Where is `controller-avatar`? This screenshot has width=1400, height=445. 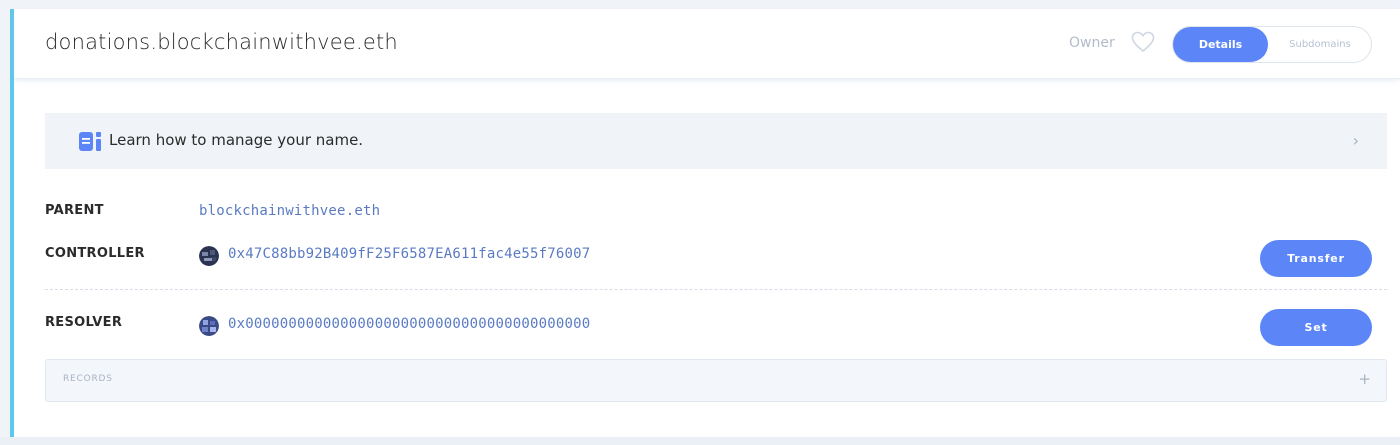 controller-avatar is located at coordinates (209, 256).